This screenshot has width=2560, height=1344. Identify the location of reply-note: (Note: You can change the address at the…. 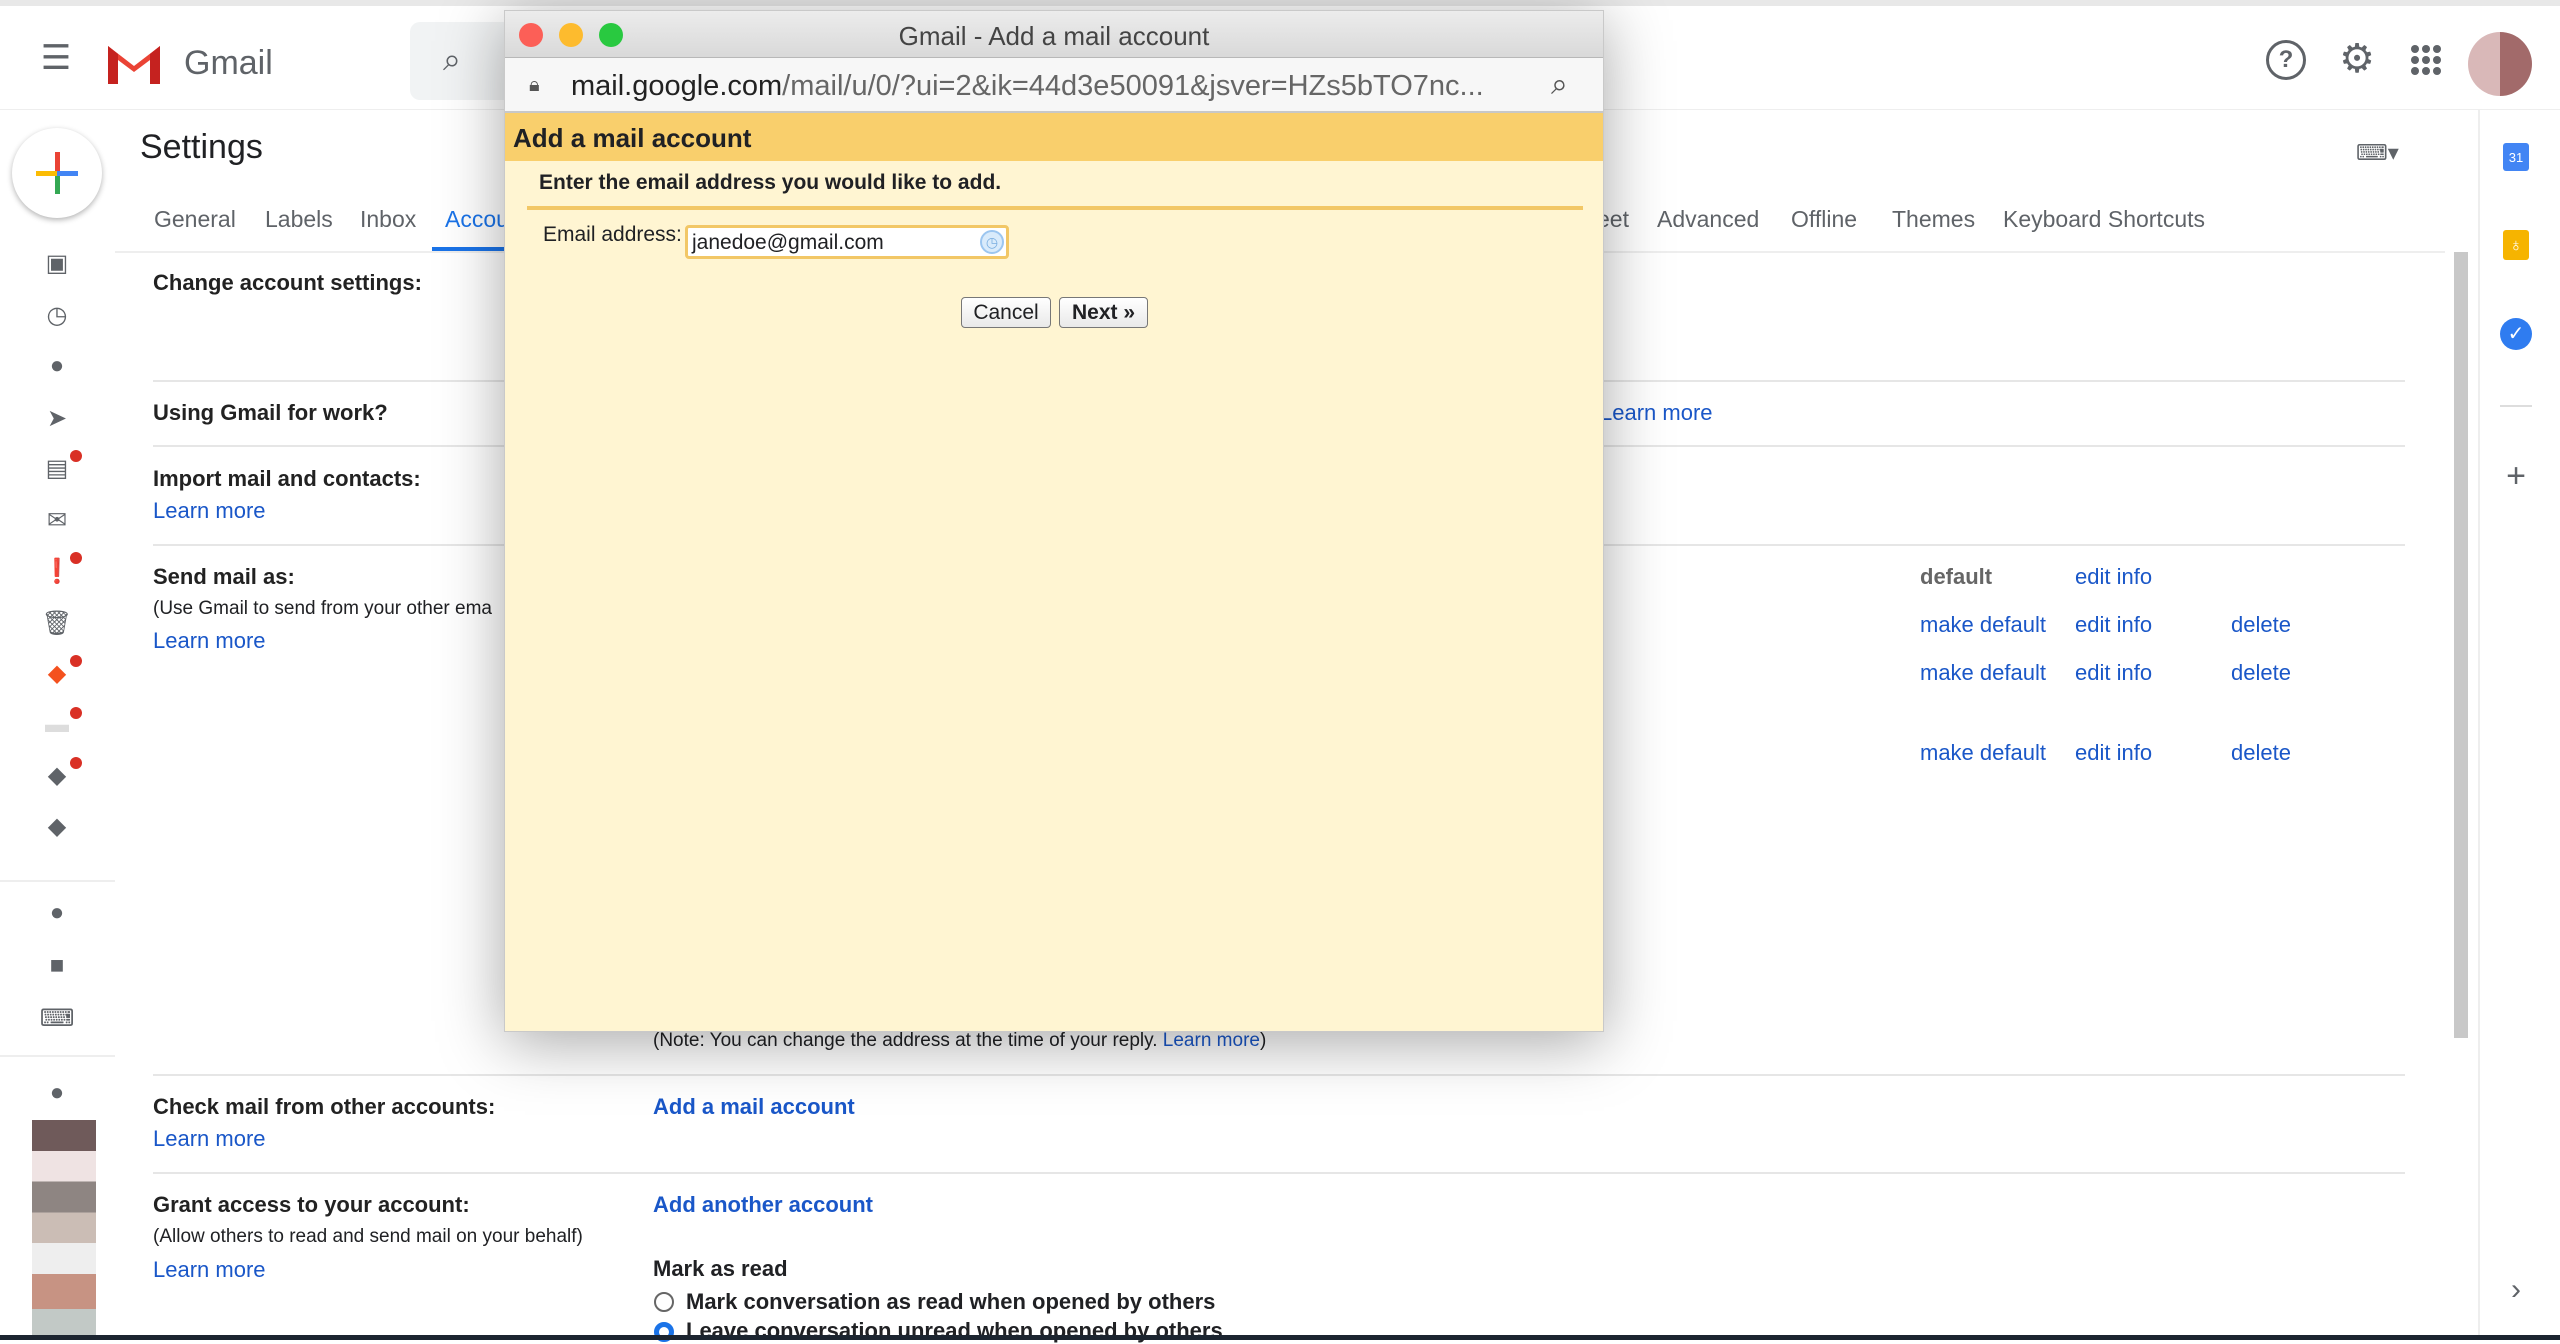
(959, 1041).